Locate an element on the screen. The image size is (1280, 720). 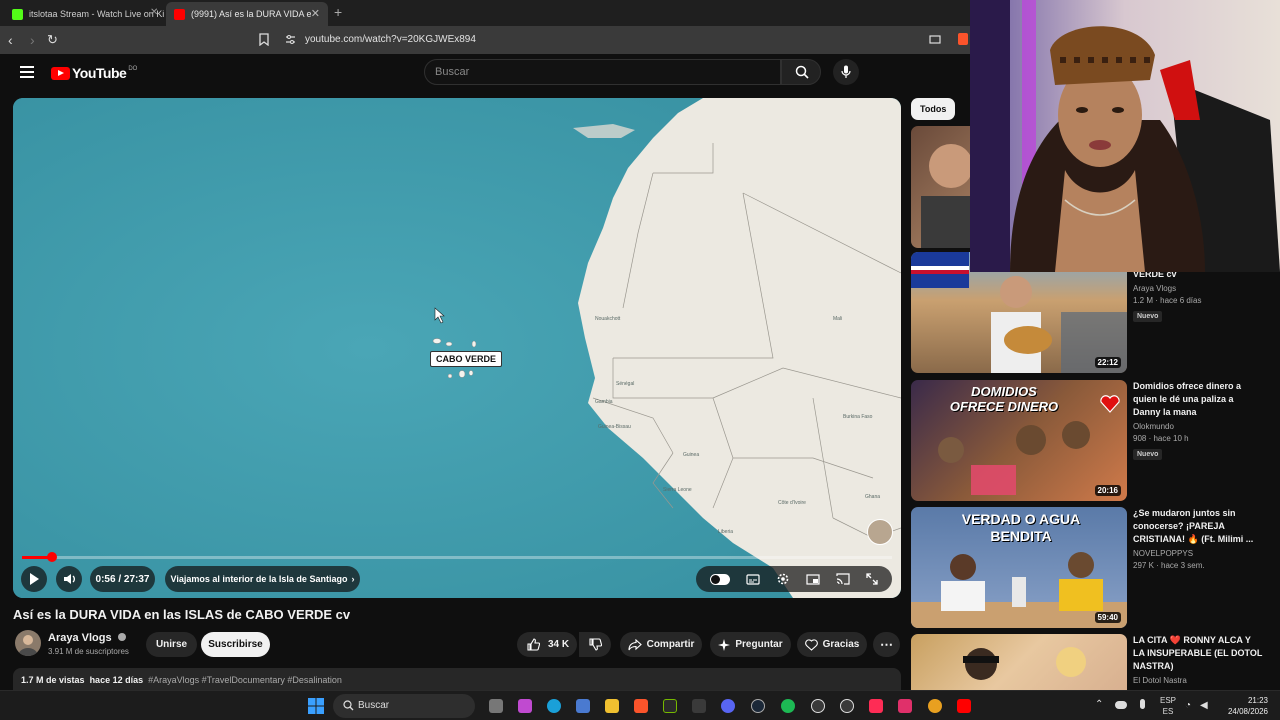
related-video-channel: El Dotol Nastra is located at coordinates (1160, 680).